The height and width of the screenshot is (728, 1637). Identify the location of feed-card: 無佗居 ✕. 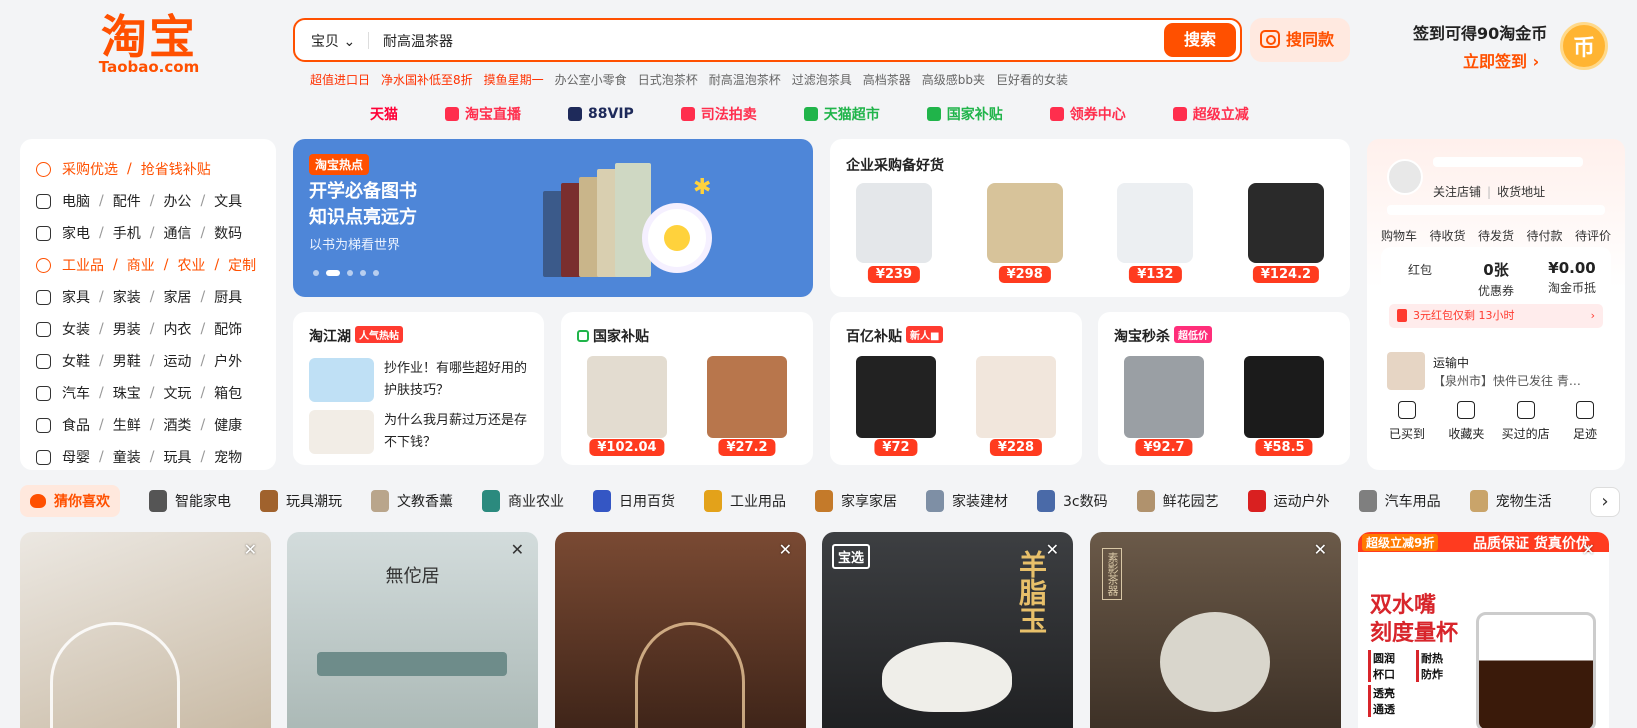
(412, 630).